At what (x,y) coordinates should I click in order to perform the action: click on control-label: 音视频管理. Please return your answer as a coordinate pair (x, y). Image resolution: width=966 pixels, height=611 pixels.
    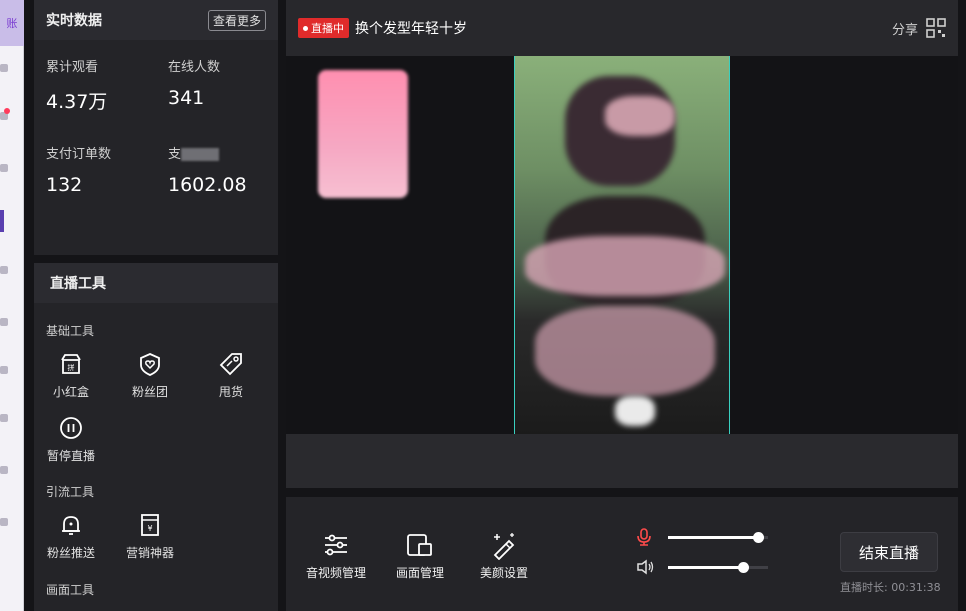
    Looking at the image, I should click on (335, 573).